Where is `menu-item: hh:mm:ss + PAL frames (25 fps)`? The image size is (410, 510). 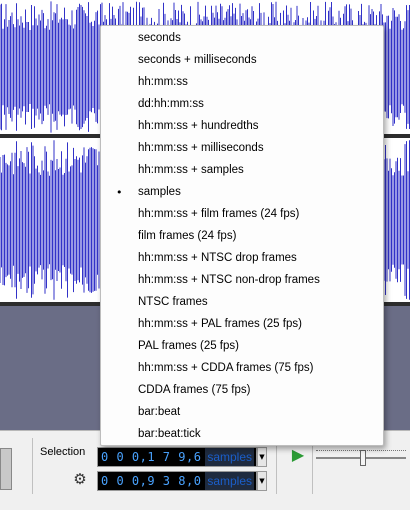
menu-item: hh:mm:ss + PAL frames (25 fps) is located at coordinates (242, 325).